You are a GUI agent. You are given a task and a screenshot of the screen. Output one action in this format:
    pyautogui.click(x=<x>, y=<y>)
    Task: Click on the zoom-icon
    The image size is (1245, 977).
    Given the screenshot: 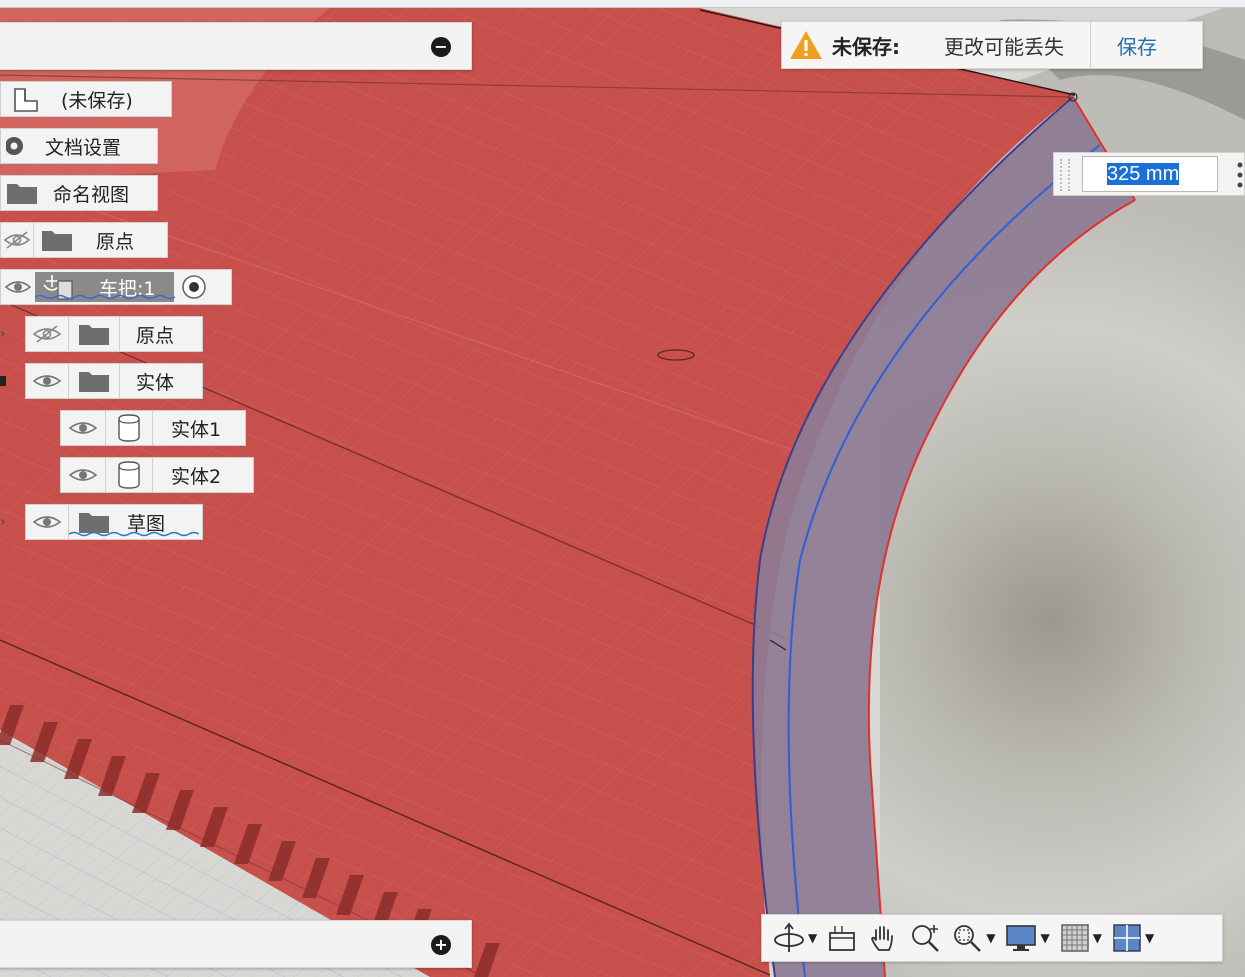 What is the action you would take?
    pyautogui.click(x=925, y=938)
    